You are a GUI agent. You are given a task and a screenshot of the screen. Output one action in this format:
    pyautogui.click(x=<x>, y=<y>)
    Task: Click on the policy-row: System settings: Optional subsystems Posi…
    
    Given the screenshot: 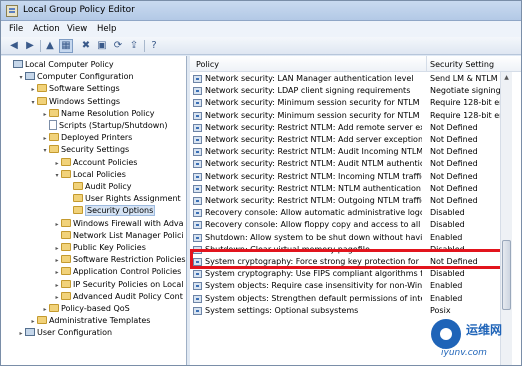 What is the action you would take?
    pyautogui.click(x=345, y=311)
    